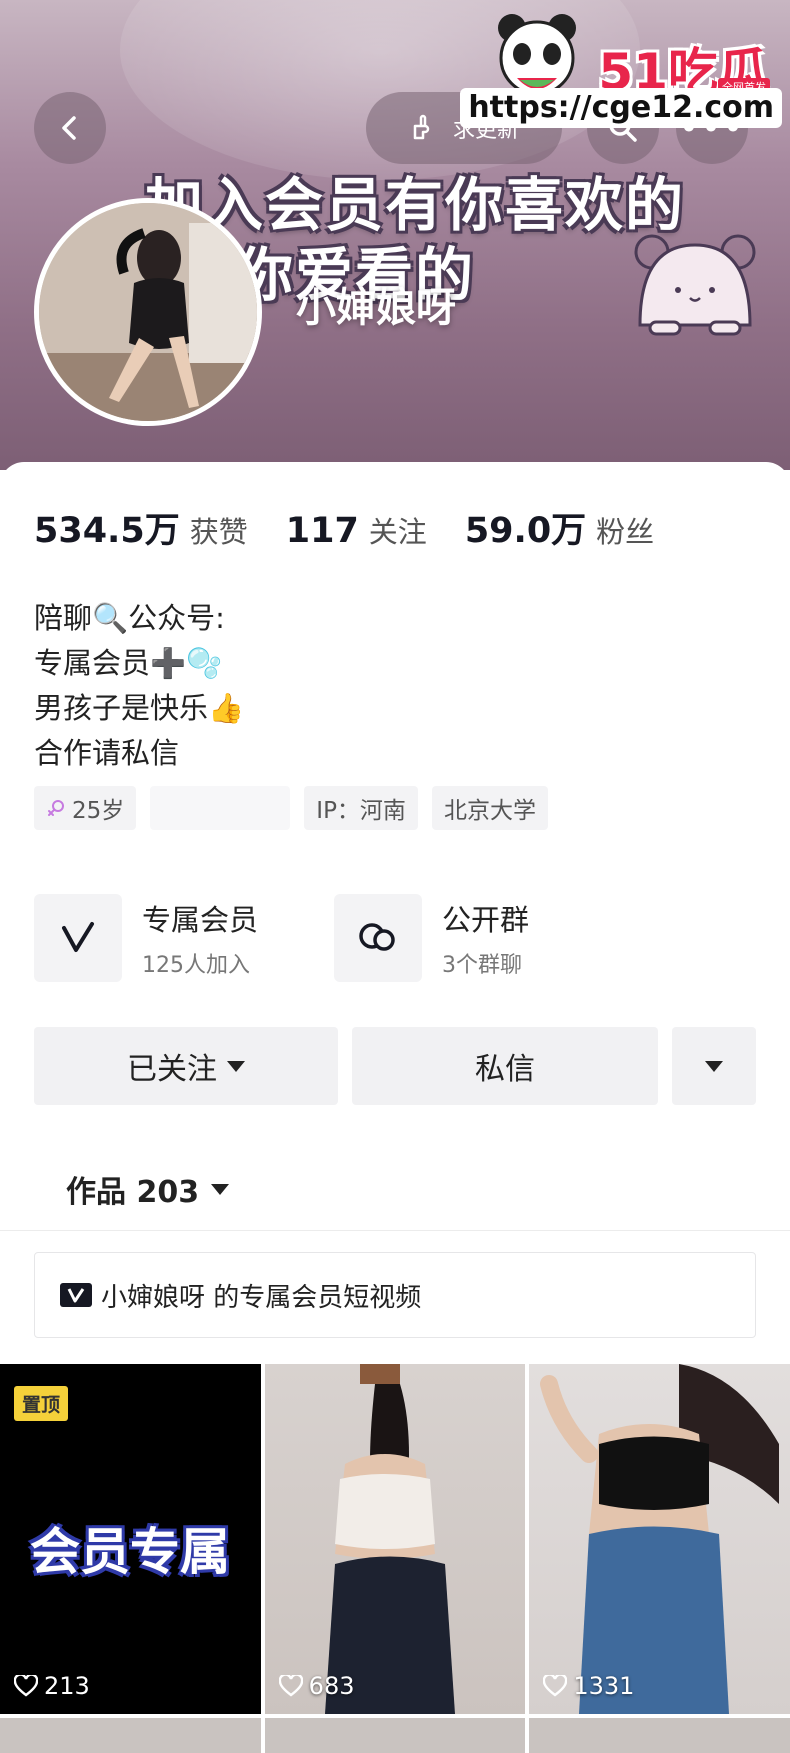  Describe the element at coordinates (139, 708) in the screenshot. I see `bio-line: 男孩子是快乐👍` at that location.